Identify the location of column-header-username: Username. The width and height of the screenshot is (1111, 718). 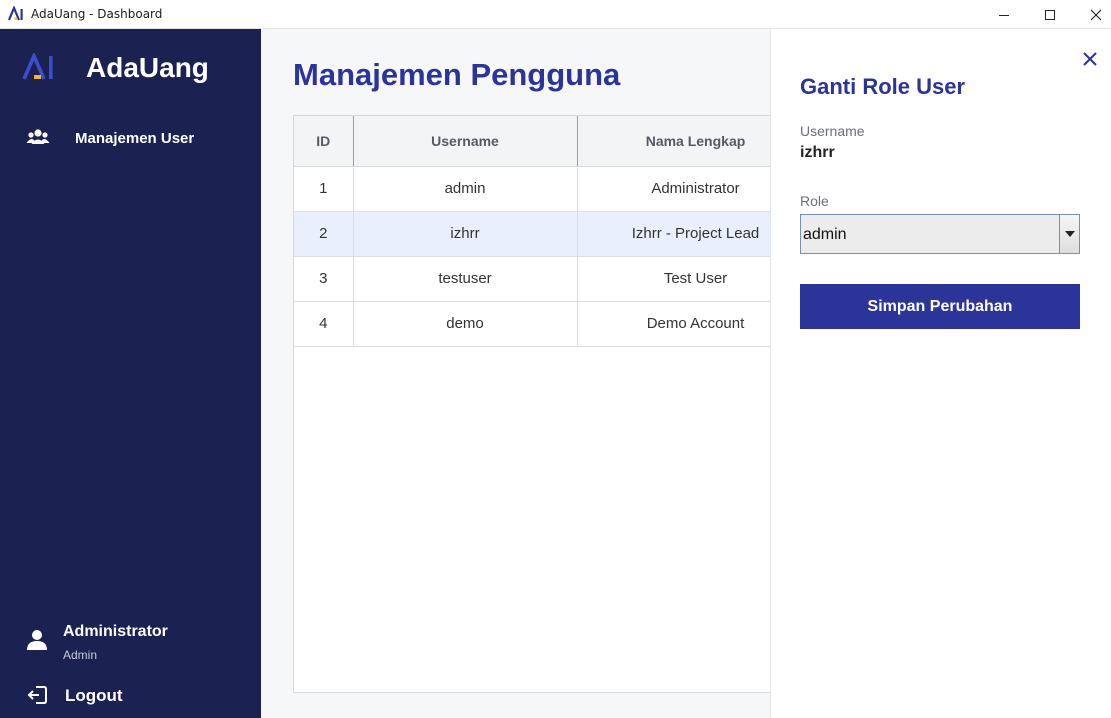
(465, 141).